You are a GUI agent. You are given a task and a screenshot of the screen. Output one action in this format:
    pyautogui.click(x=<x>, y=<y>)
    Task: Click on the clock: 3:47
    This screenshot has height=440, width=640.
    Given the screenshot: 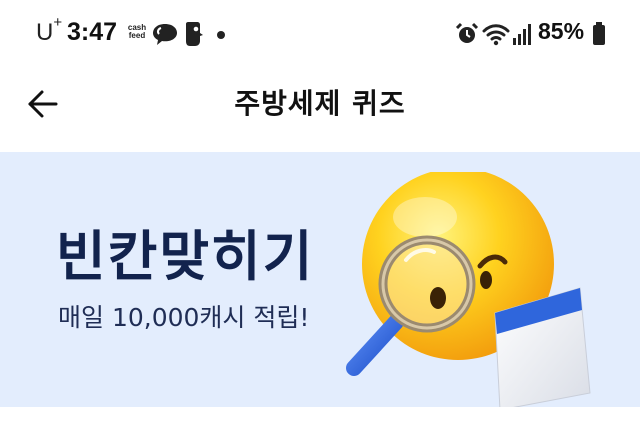 What is the action you would take?
    pyautogui.click(x=92, y=32)
    